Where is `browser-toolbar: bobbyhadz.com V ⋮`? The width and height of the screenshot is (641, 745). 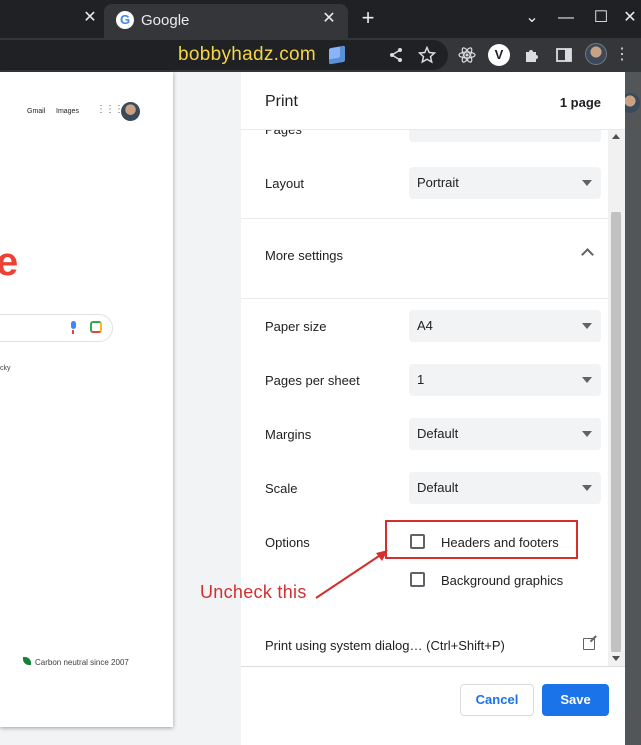 browser-toolbar: bobbyhadz.com V ⋮ is located at coordinates (320, 55).